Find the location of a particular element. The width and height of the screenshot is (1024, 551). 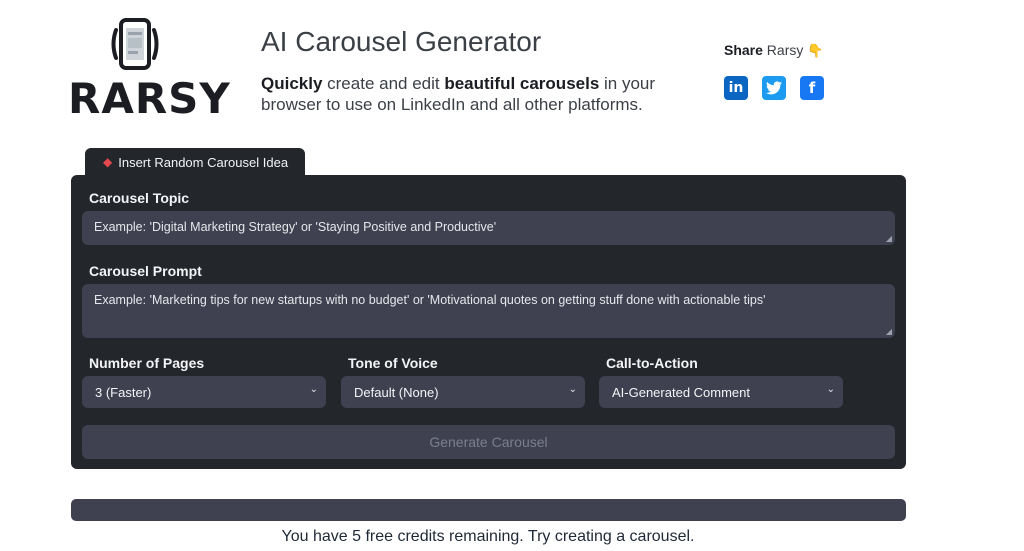

pages-select: 3 (Faster) ⌄ is located at coordinates (204, 392).